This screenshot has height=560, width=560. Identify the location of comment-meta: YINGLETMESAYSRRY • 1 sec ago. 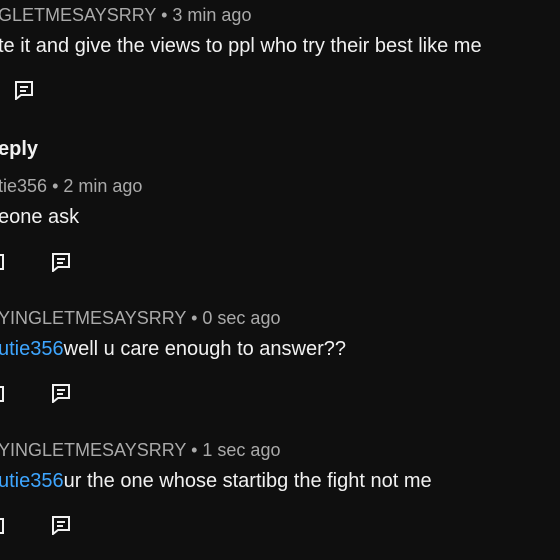
(140, 450).